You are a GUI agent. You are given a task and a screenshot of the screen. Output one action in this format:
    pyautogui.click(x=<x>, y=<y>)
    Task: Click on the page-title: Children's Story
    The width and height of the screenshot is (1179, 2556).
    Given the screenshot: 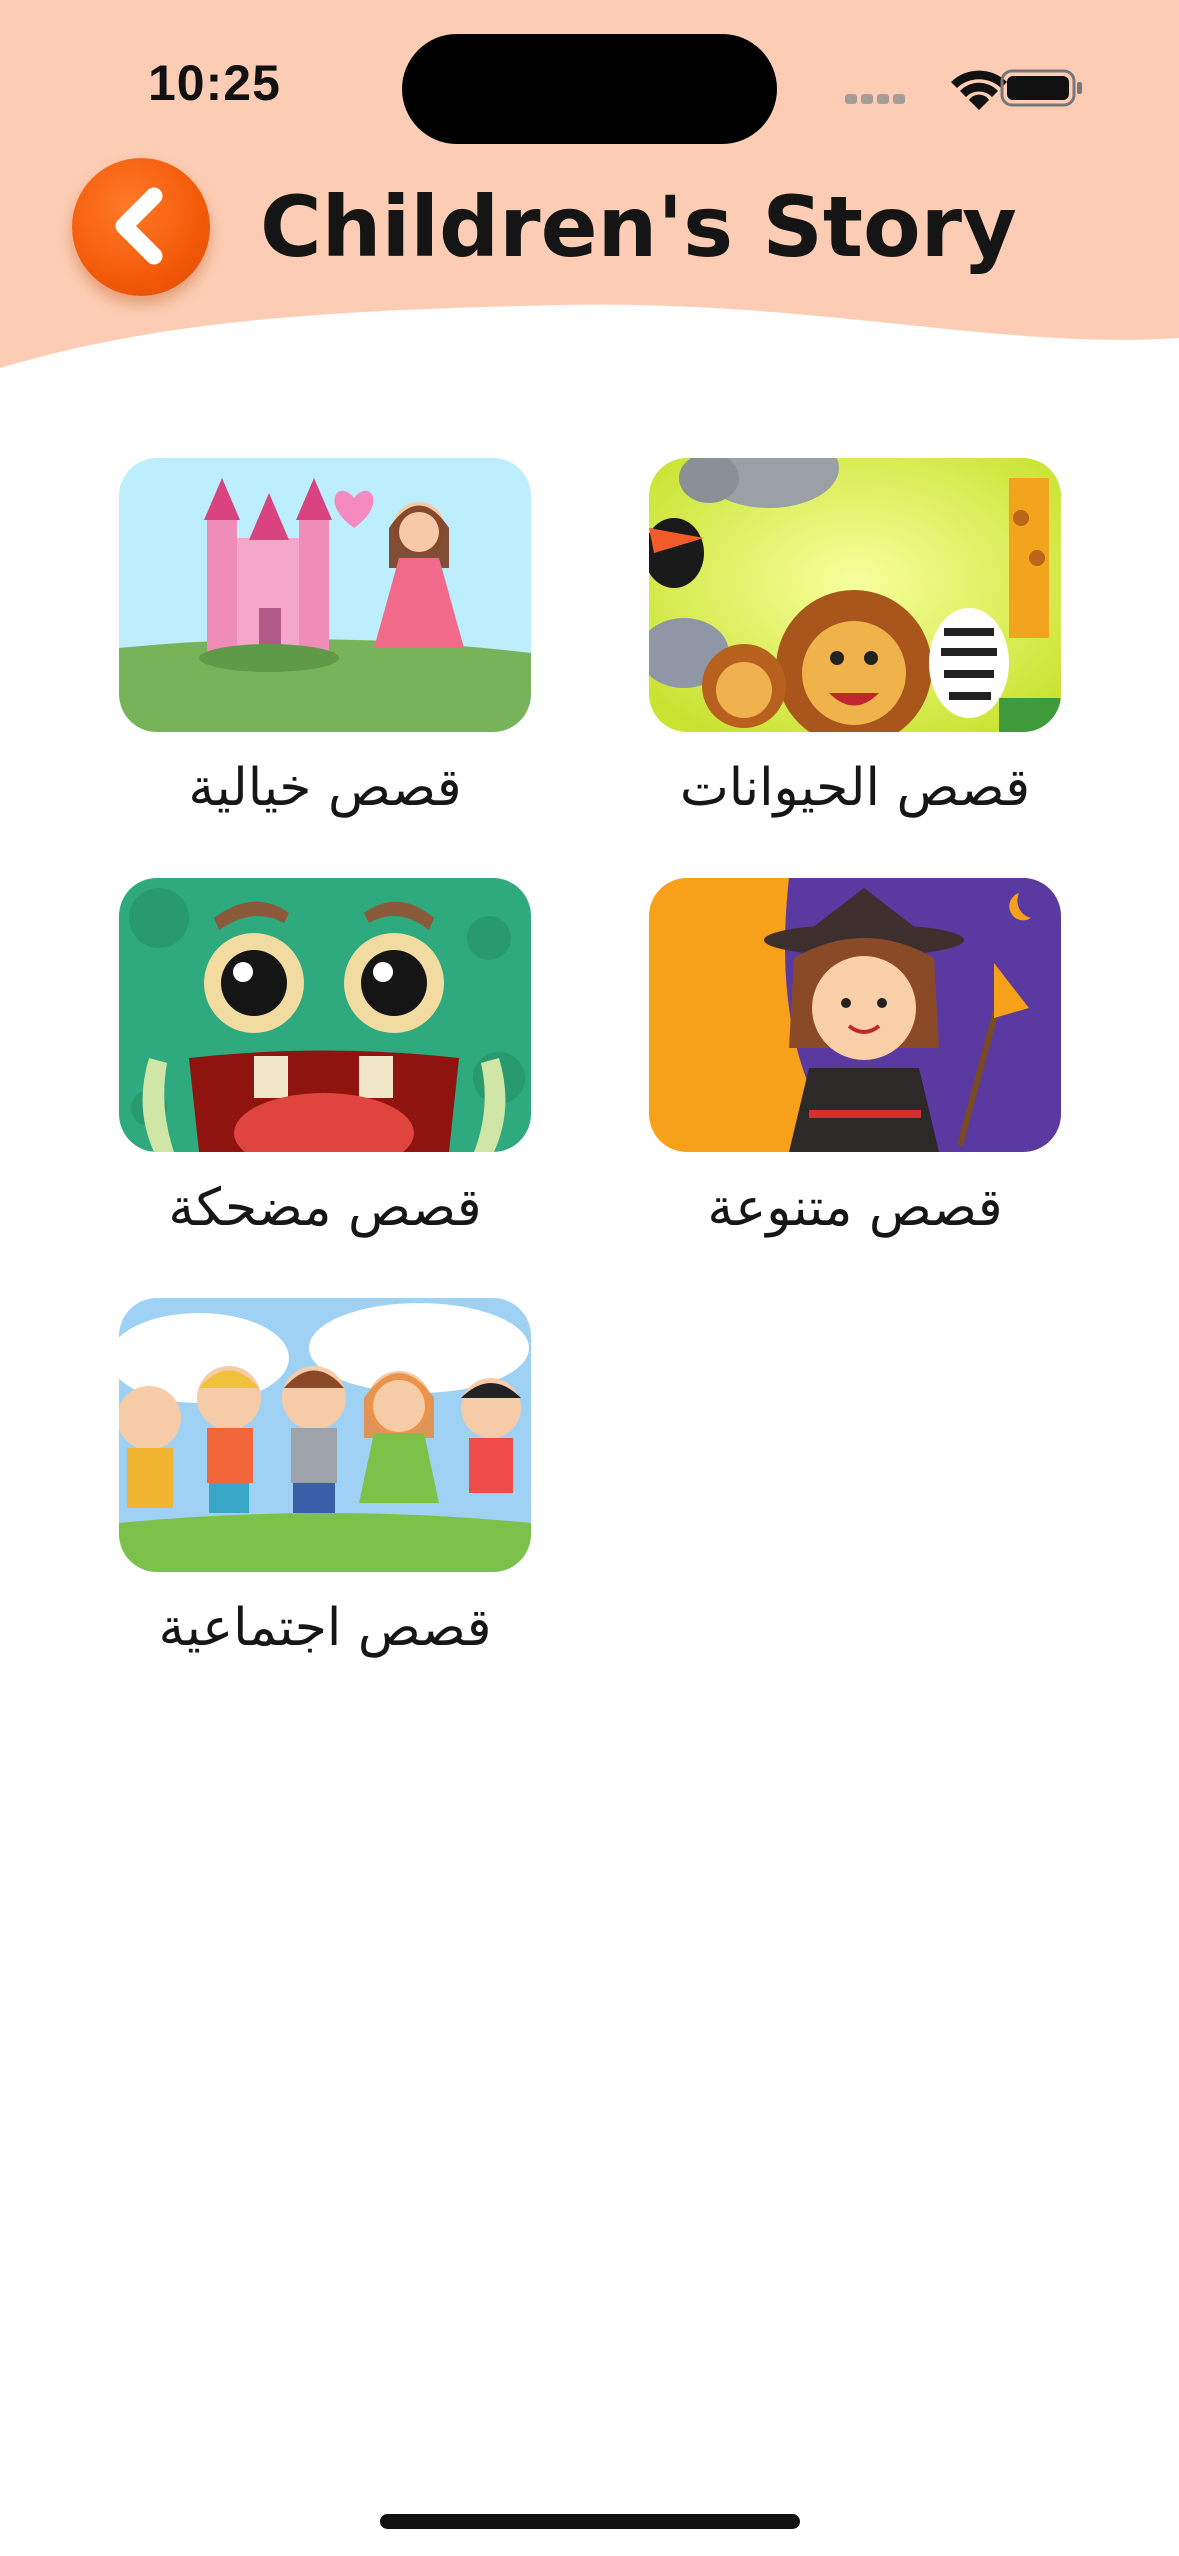 What is the action you would take?
    pyautogui.click(x=638, y=227)
    